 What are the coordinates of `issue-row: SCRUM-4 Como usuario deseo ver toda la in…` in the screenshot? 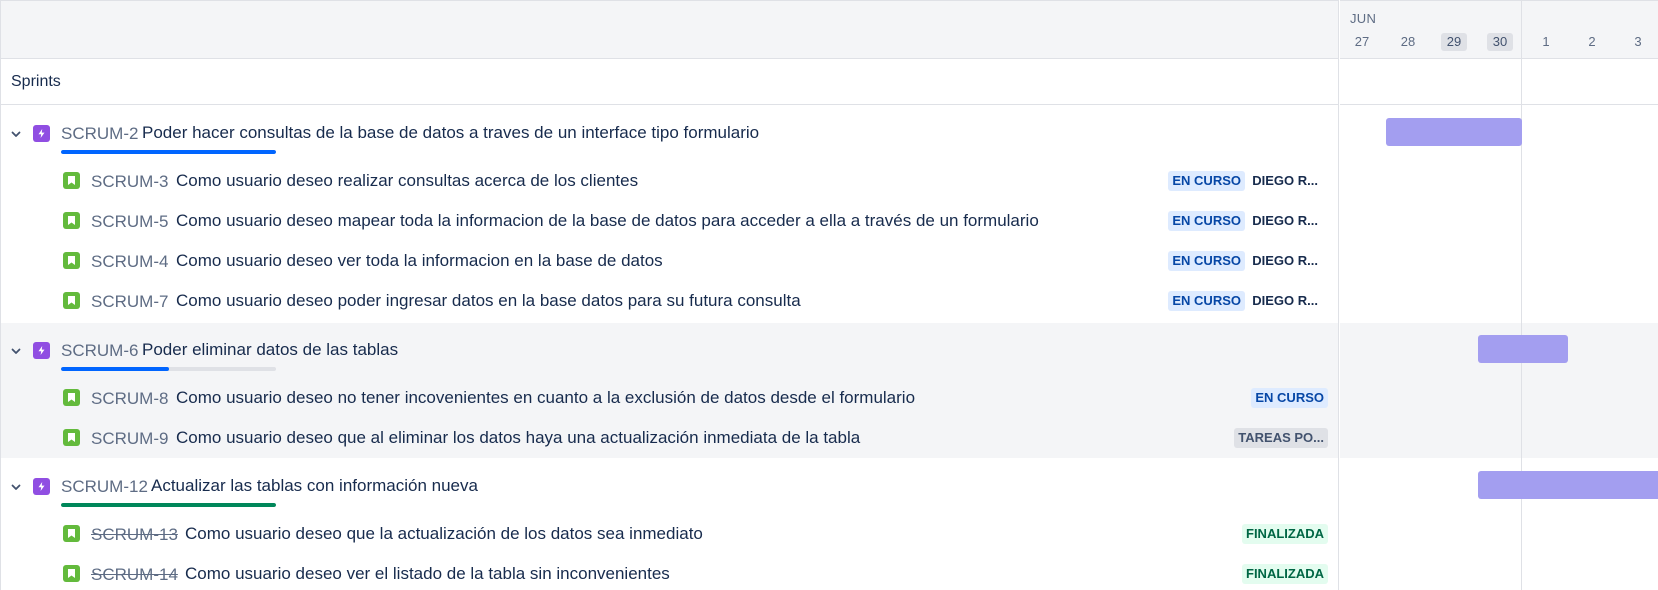 It's located at (669, 261).